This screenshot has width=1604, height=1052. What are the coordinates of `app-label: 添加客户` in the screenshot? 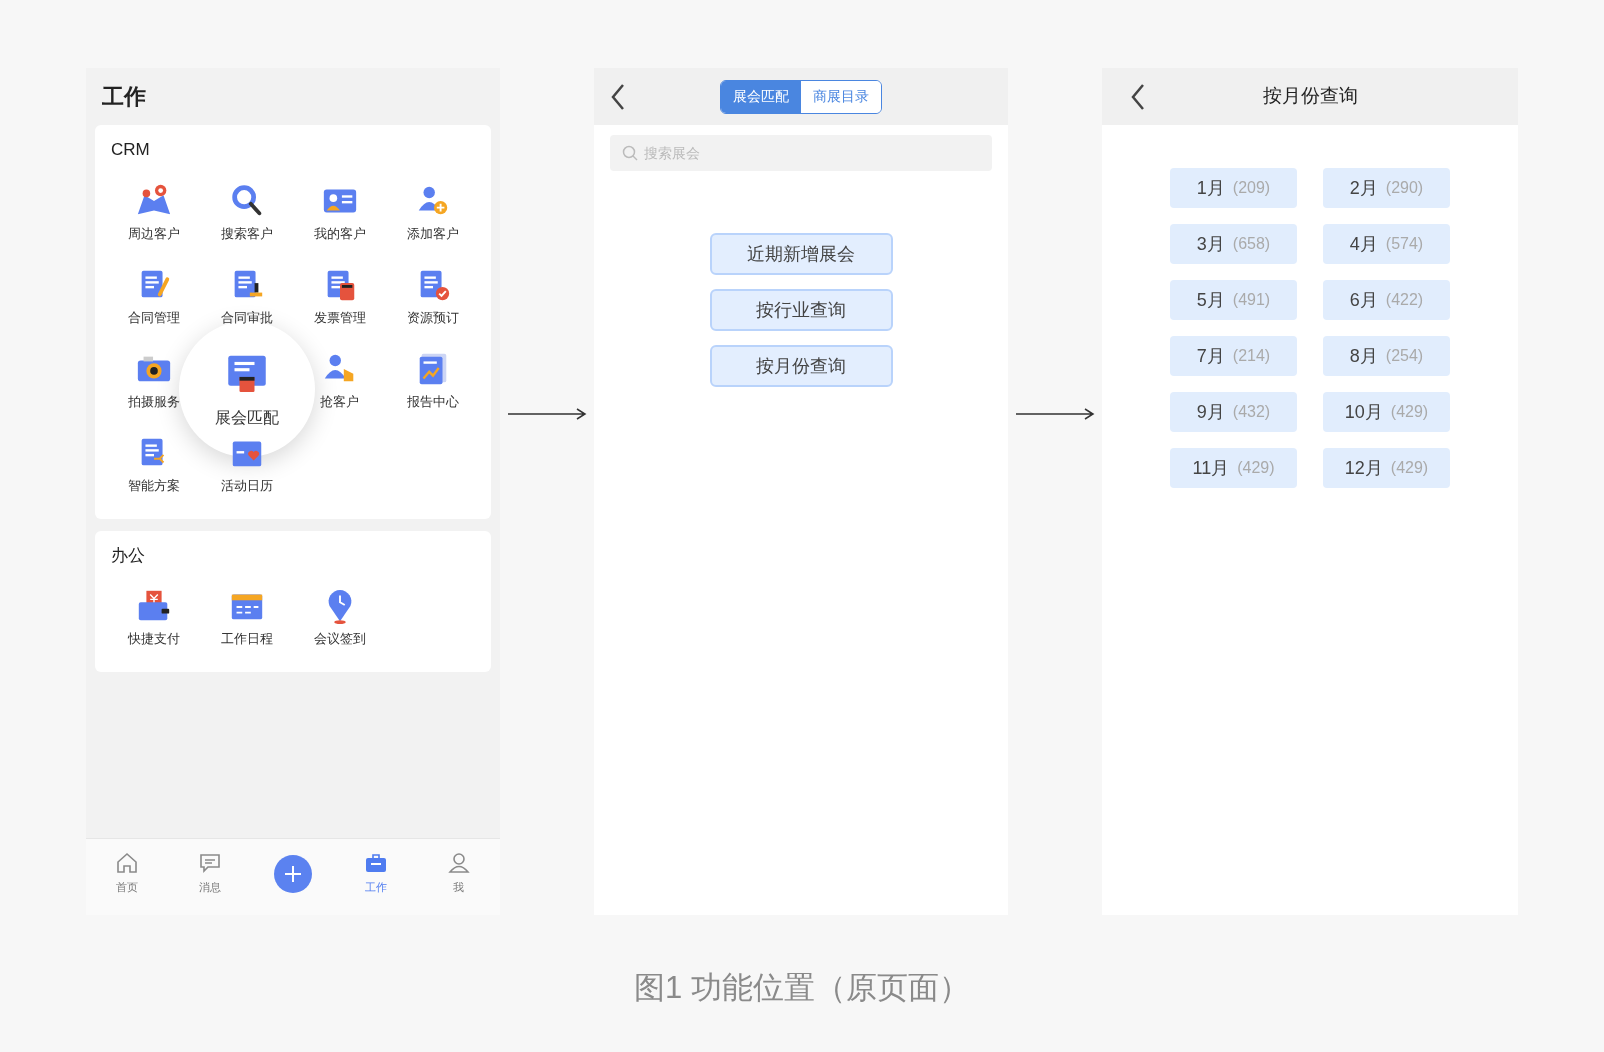 It's located at (432, 233).